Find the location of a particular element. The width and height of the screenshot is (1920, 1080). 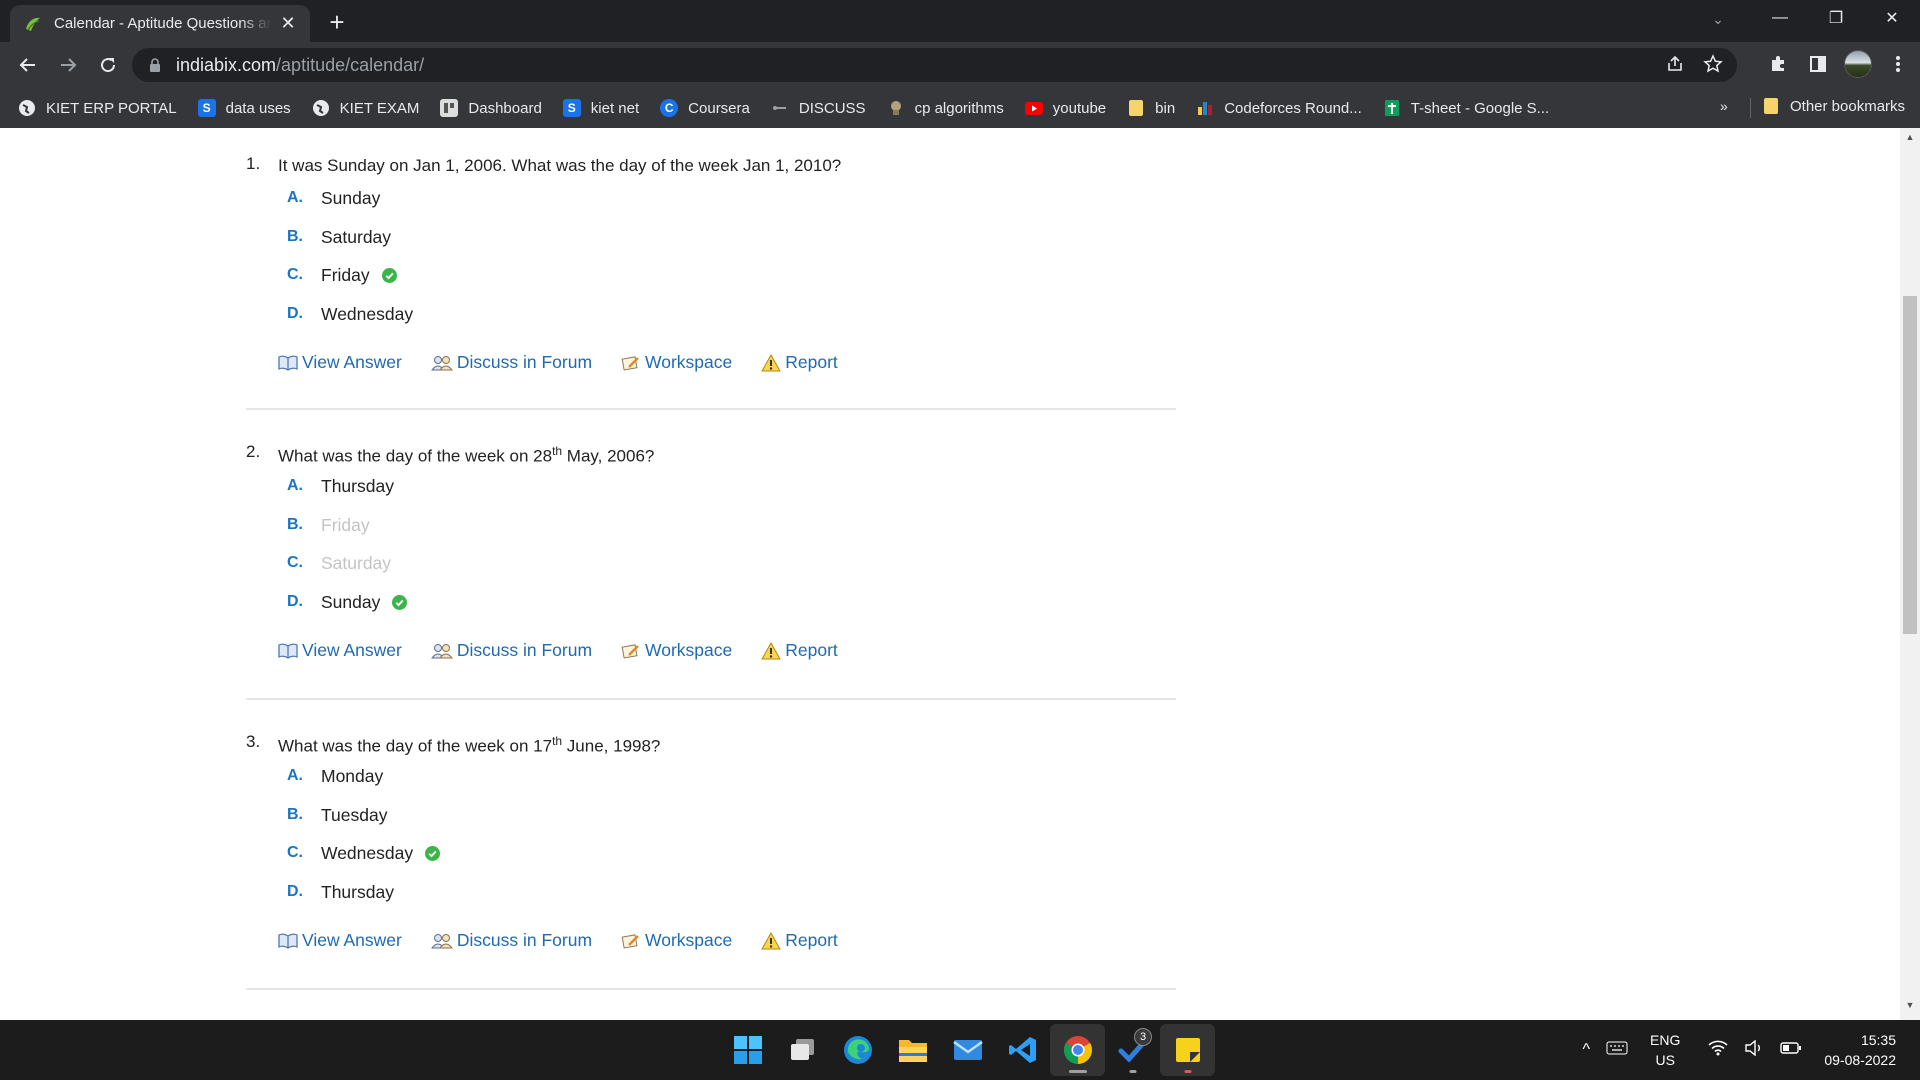

share-icon is located at coordinates (1675, 66).